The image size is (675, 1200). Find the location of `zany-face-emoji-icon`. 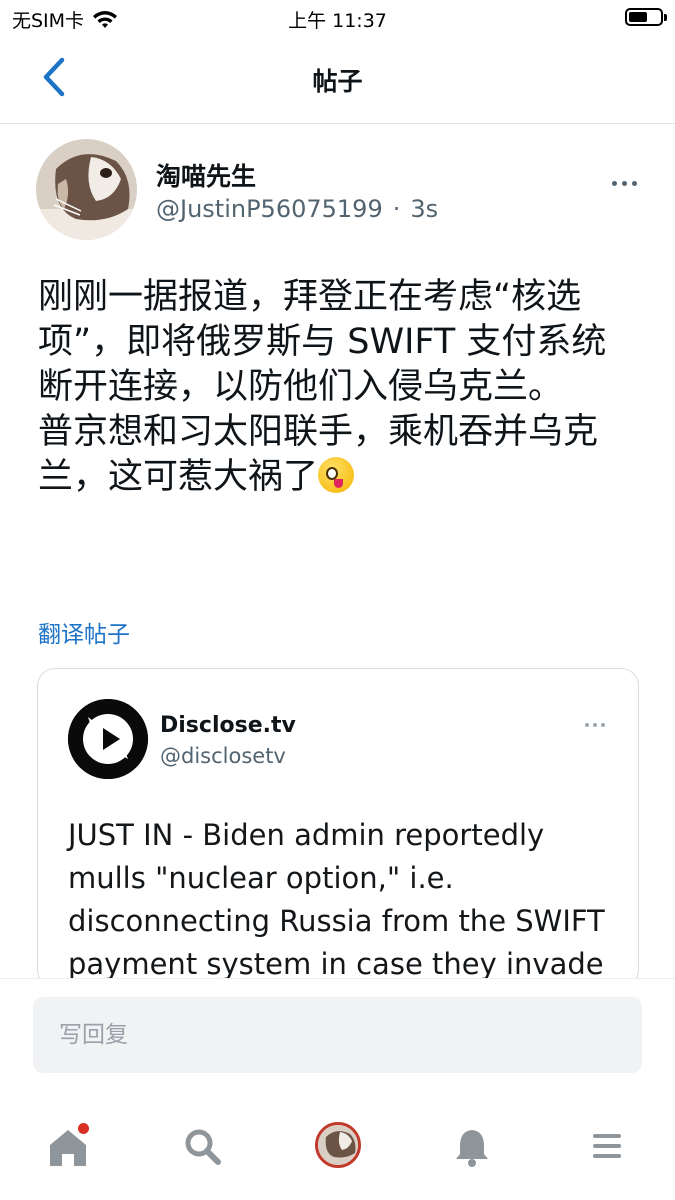

zany-face-emoji-icon is located at coordinates (336, 475).